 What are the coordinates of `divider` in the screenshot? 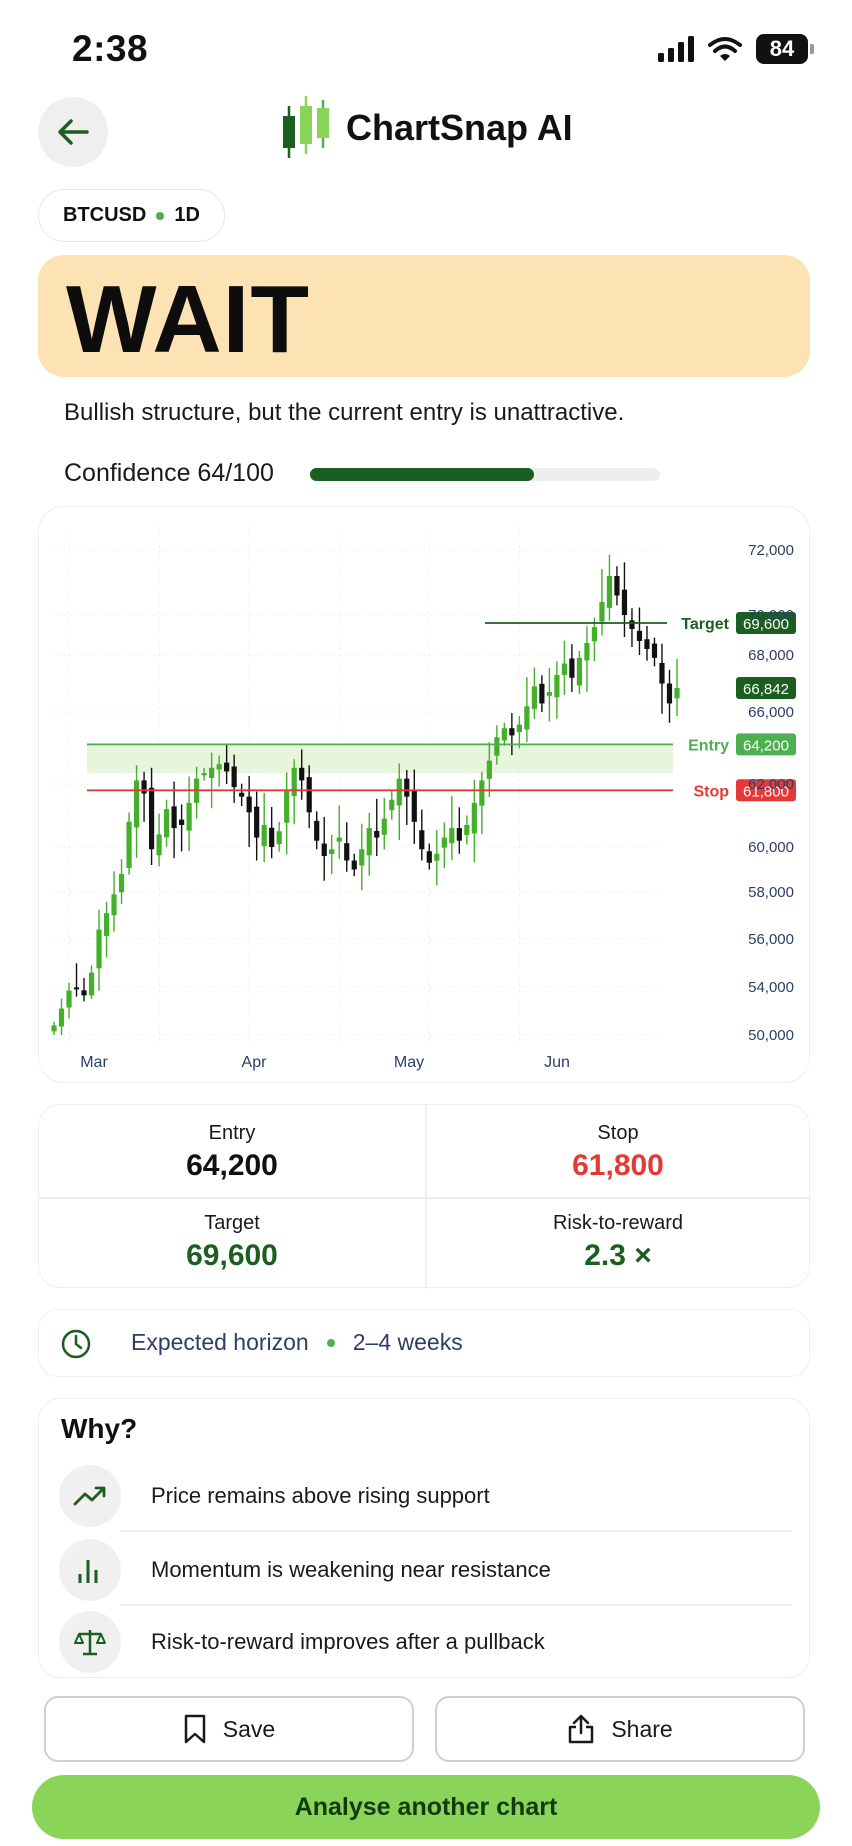 It's located at (456, 1531).